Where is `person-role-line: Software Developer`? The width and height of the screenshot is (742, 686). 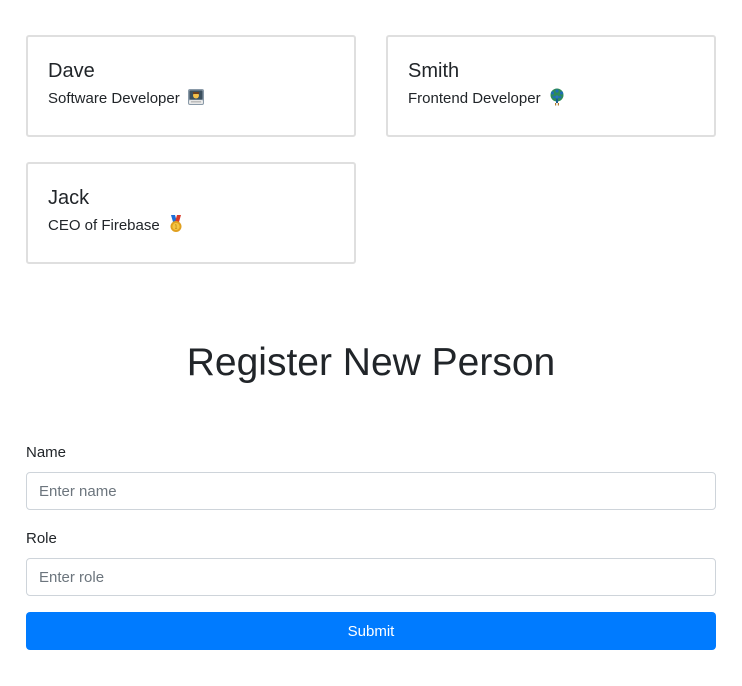 person-role-line: Software Developer is located at coordinates (191, 98).